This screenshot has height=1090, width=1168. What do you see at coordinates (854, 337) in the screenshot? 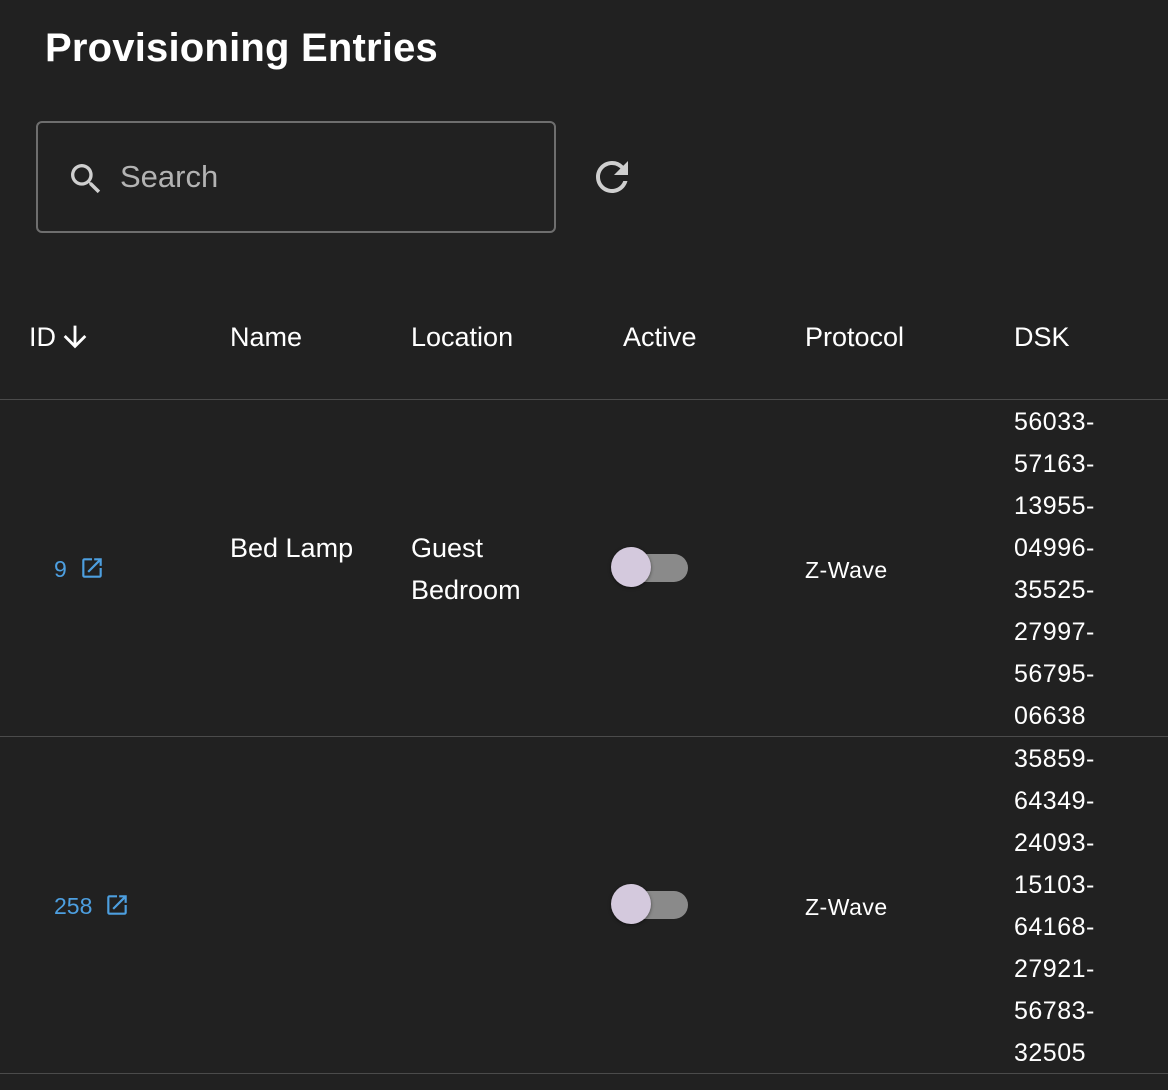
I see `column-header-protocol: Protocol` at bounding box center [854, 337].